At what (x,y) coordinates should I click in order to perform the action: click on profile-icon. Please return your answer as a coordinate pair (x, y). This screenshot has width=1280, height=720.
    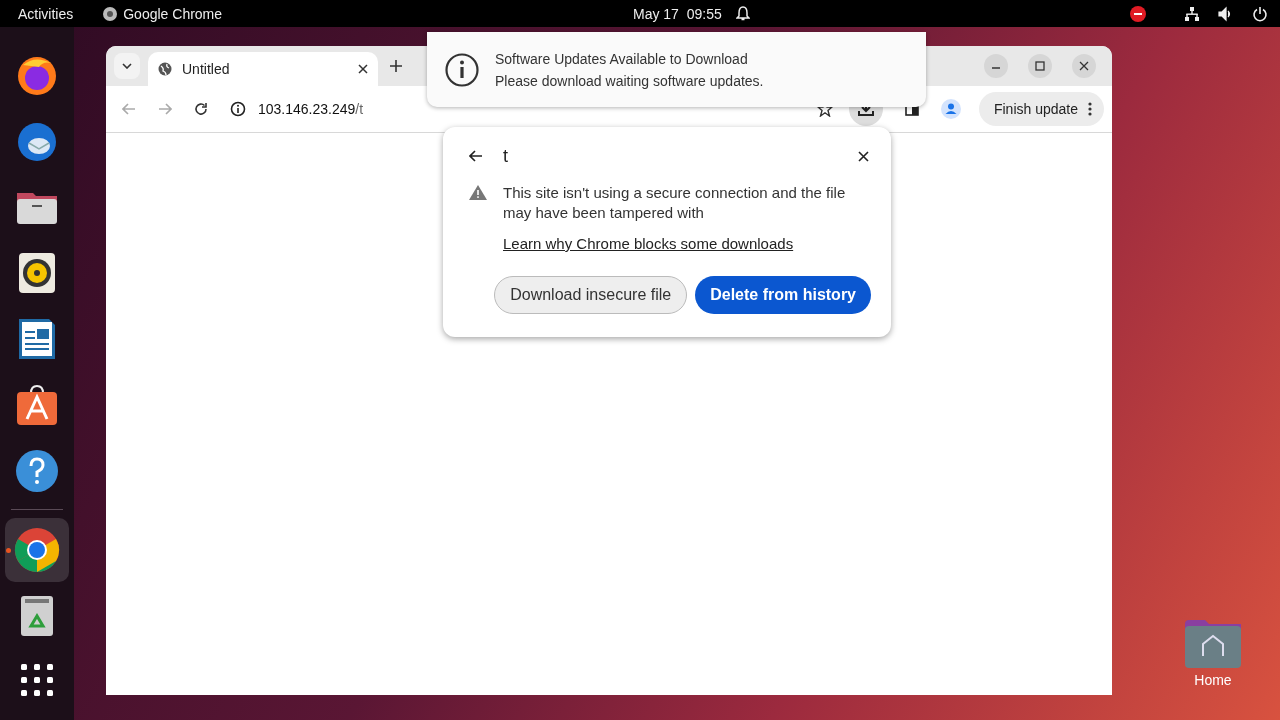
    Looking at the image, I should click on (950, 109).